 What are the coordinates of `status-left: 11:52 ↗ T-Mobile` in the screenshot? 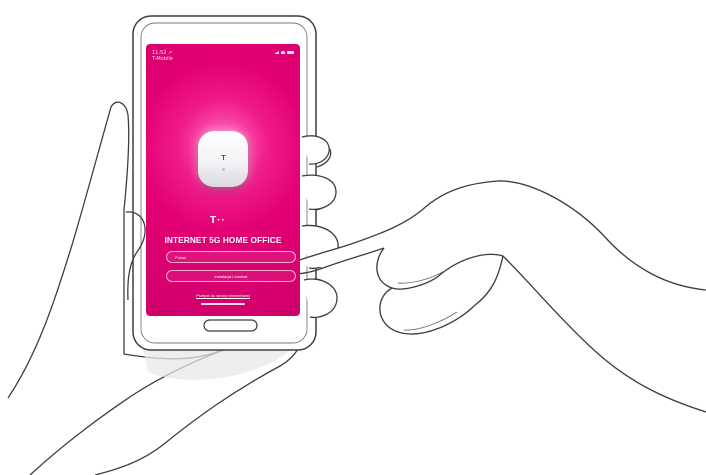 It's located at (162, 57).